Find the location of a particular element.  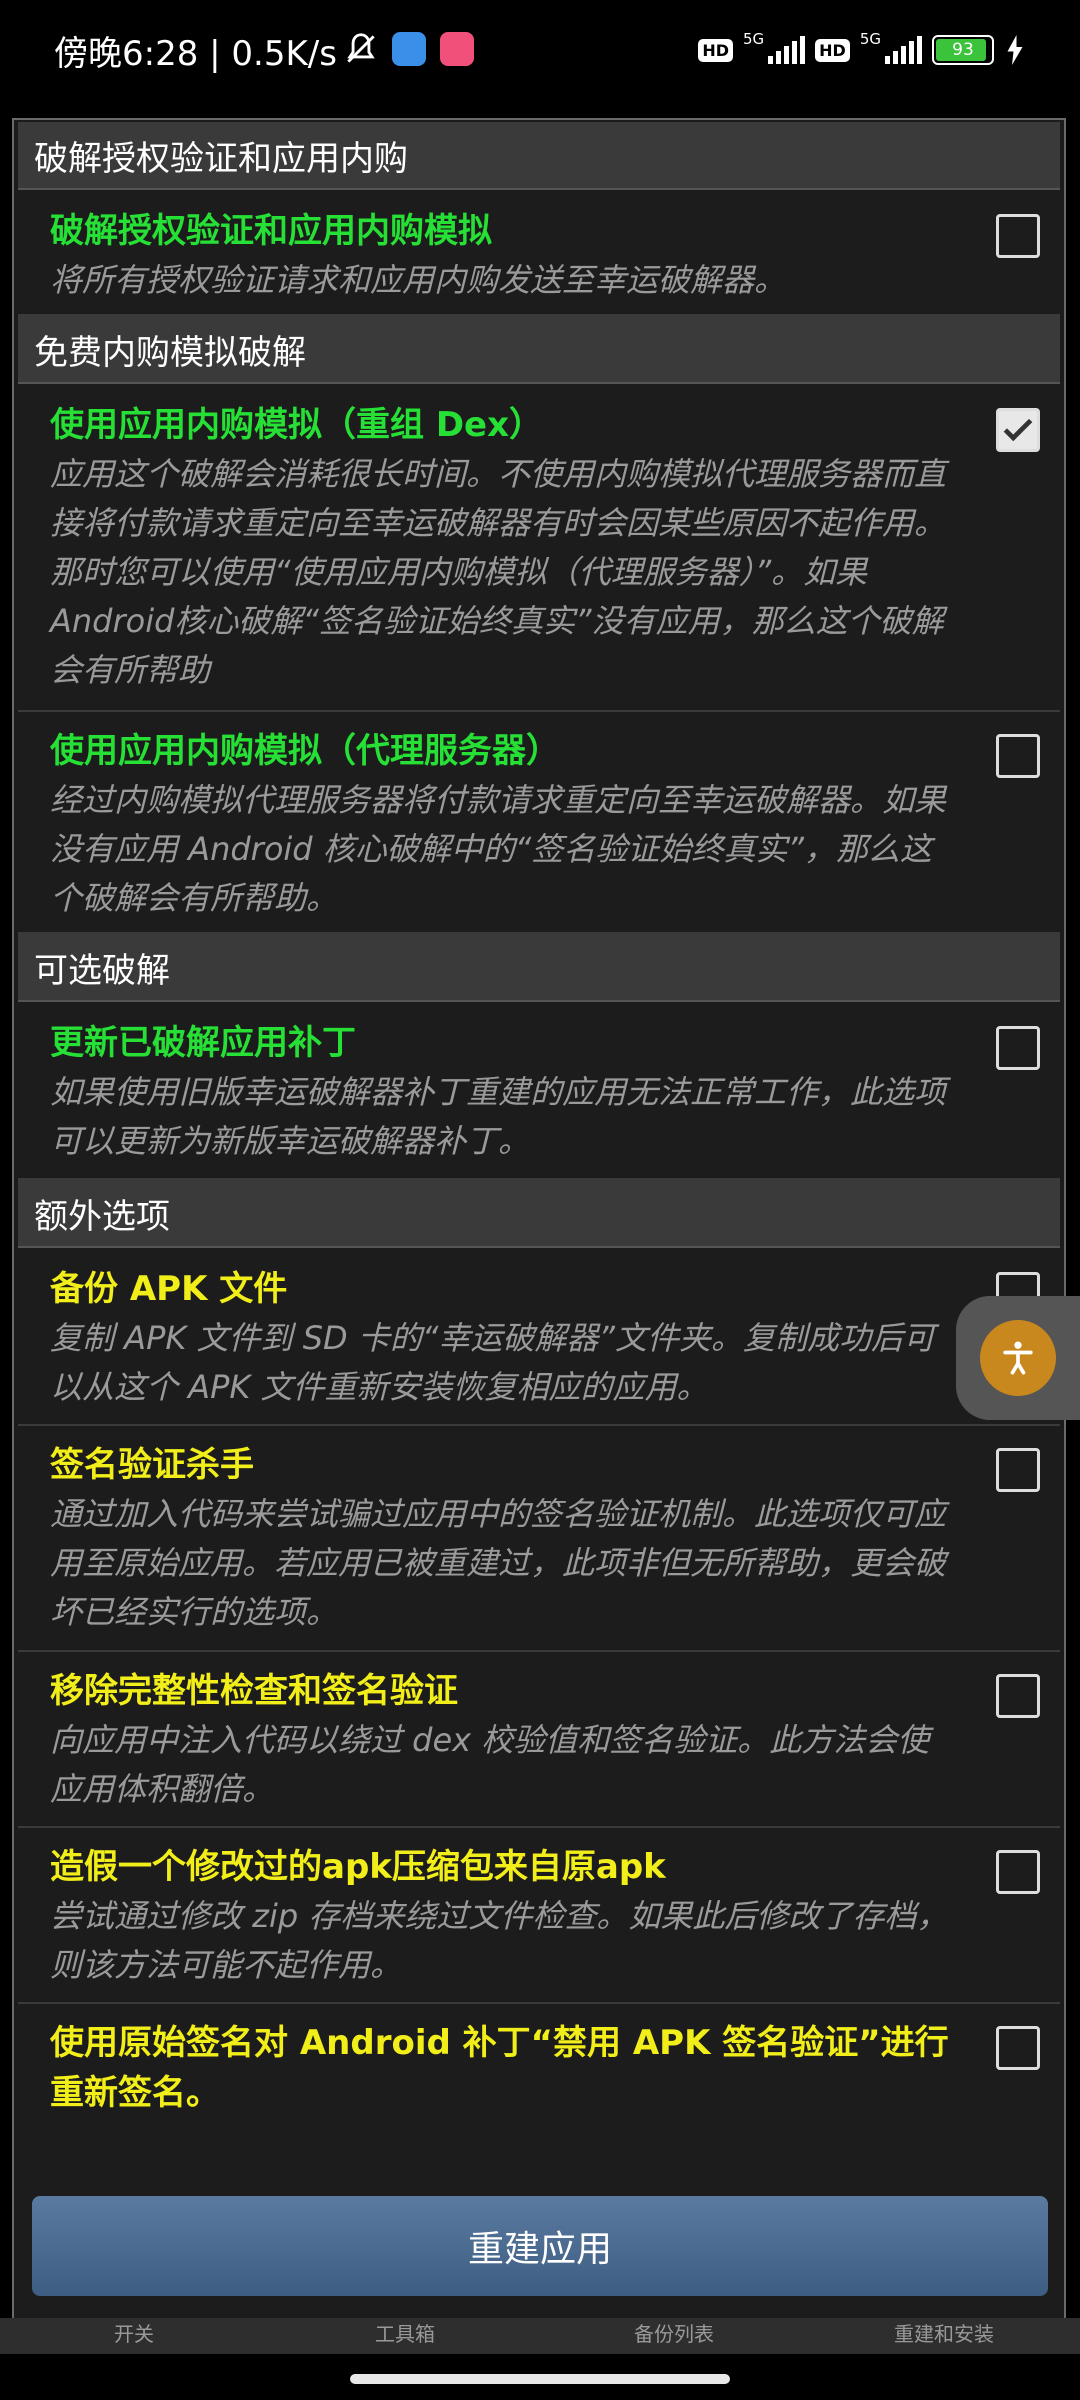

floating-accessibility-button is located at coordinates (1018, 1358).